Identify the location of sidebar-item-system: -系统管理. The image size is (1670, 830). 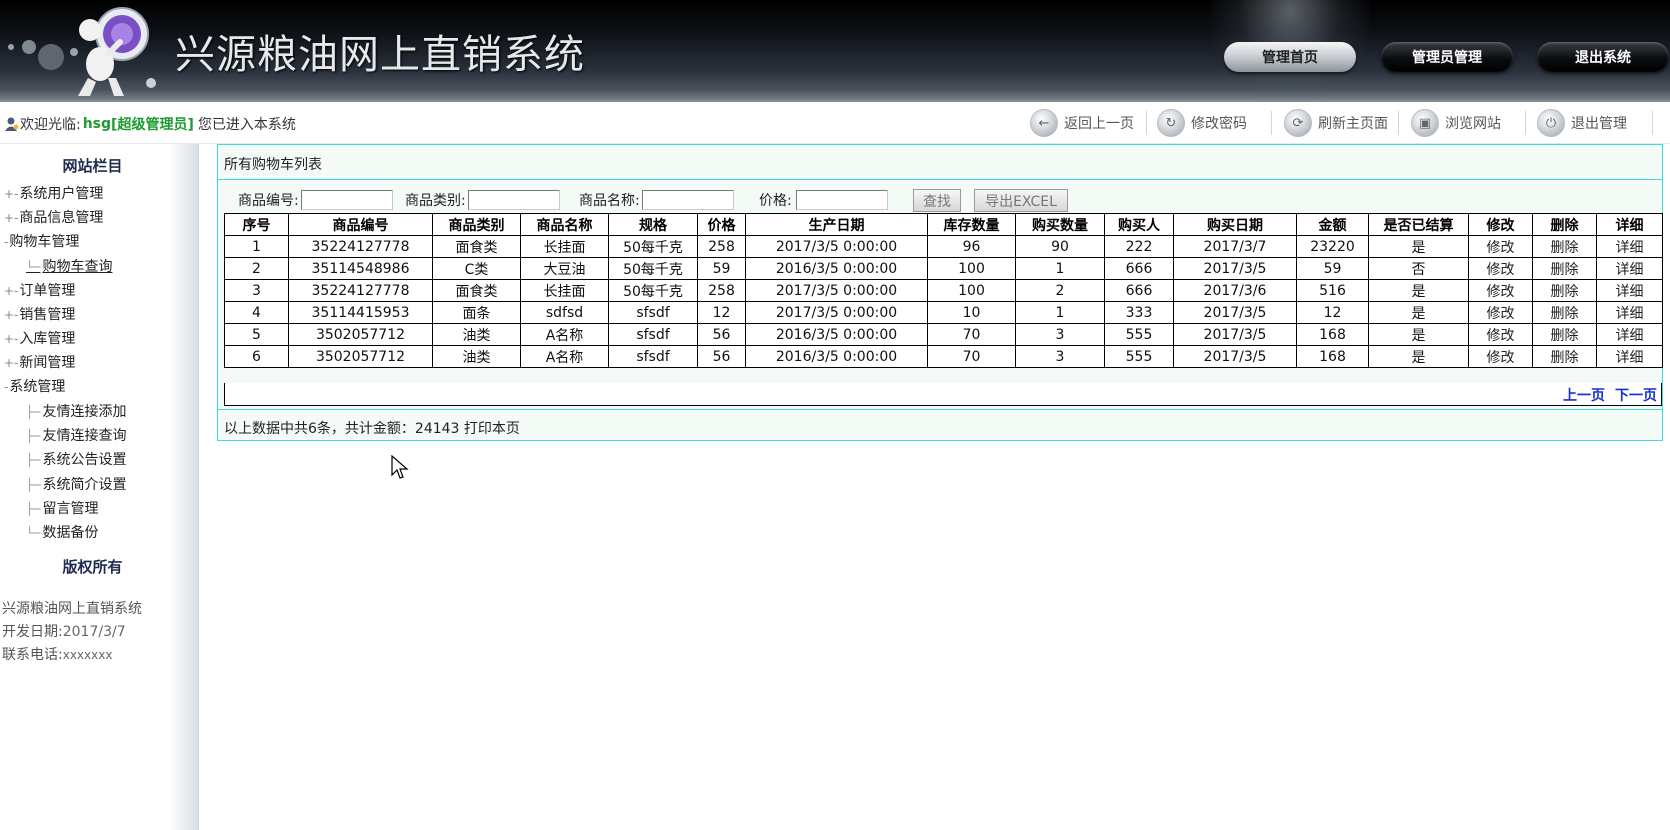
(34, 386).